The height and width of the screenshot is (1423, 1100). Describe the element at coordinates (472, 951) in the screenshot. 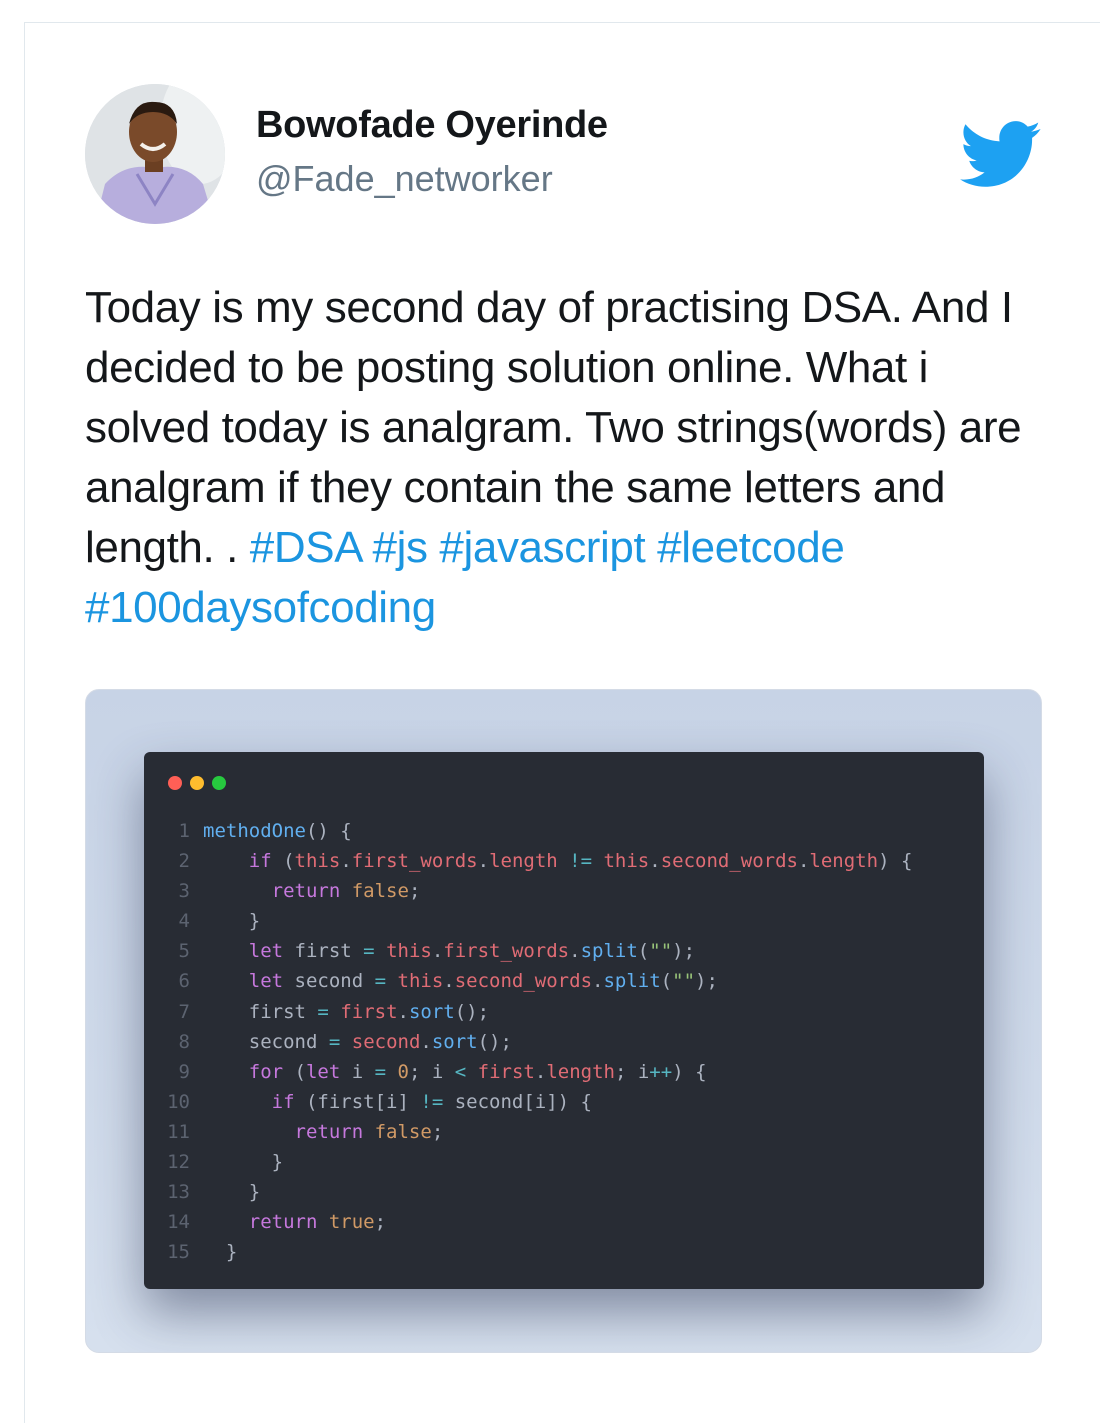

I see `code-text: let first = this.first_words.split("");` at that location.